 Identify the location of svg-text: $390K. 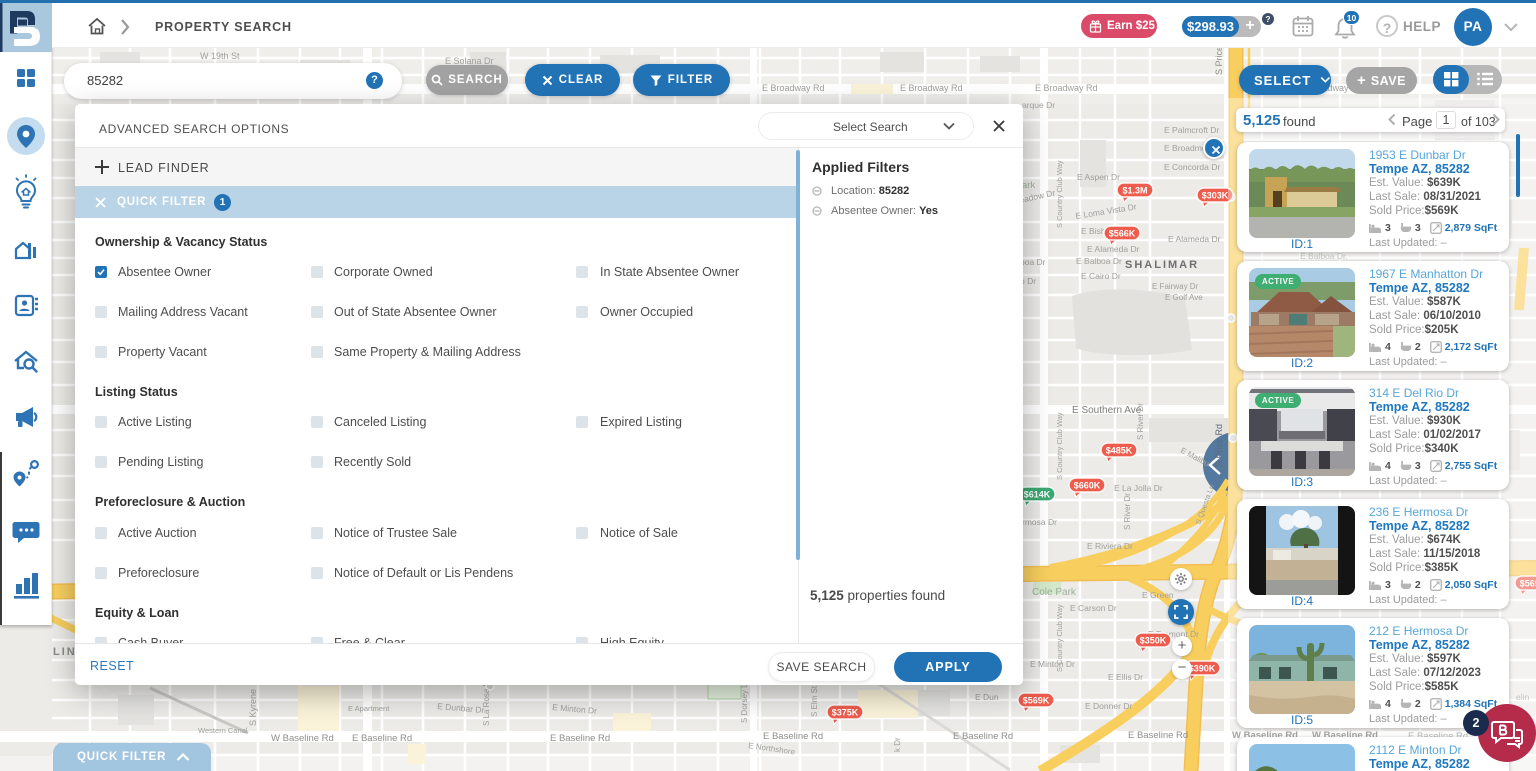
(1202, 669).